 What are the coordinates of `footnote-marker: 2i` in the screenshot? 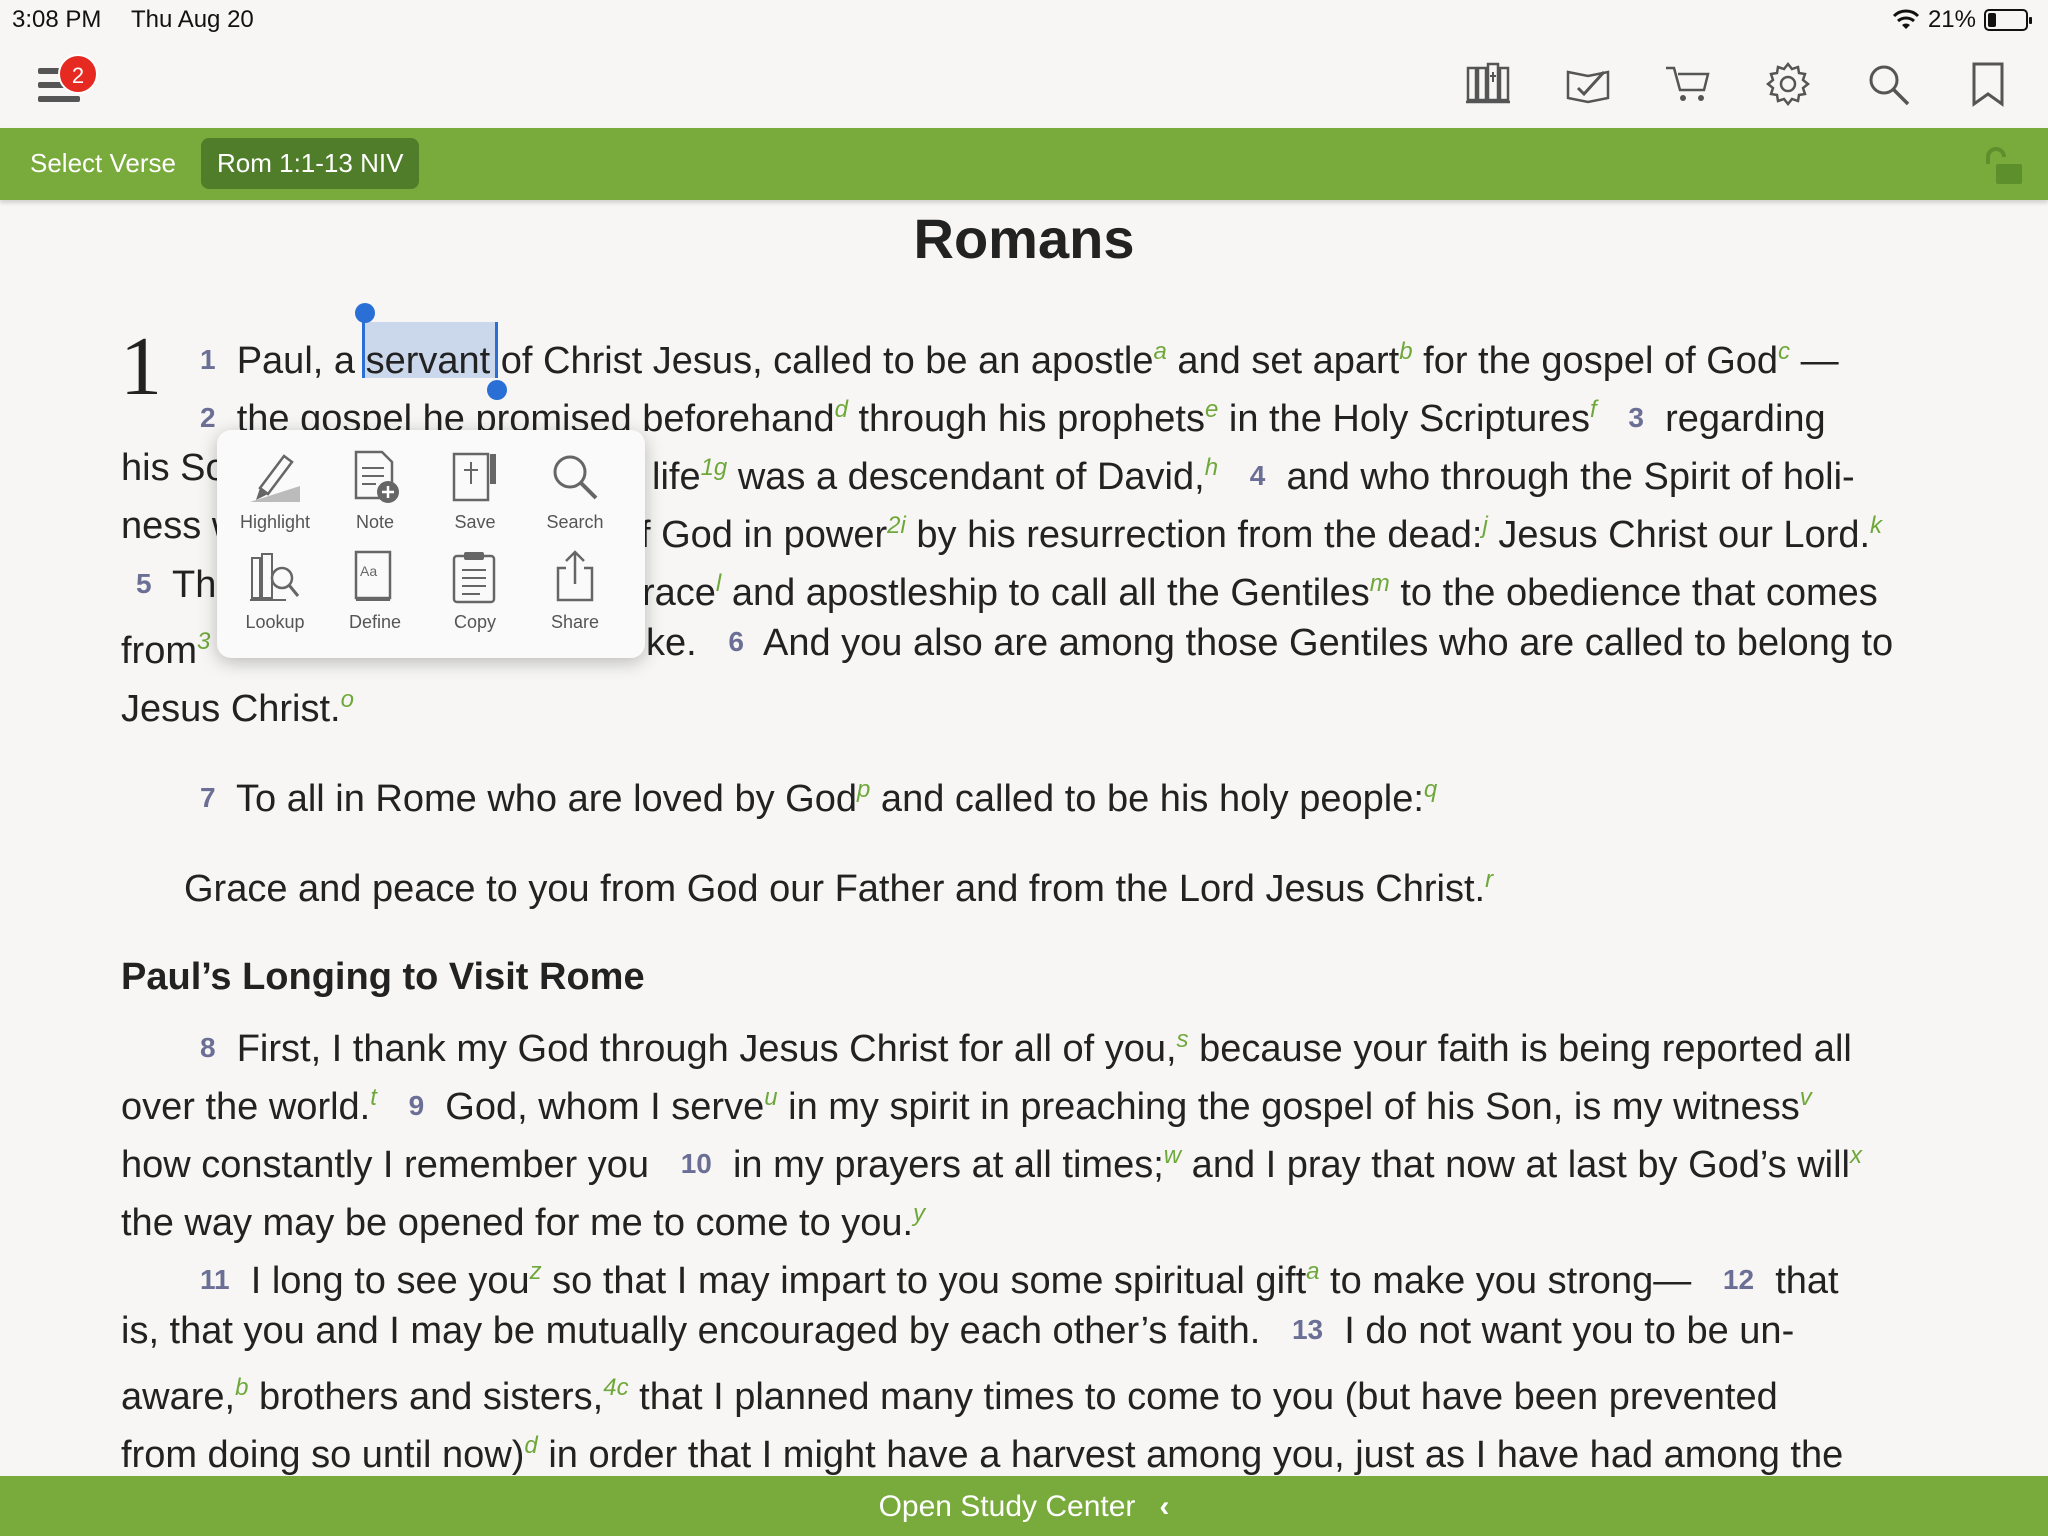 It's located at (896, 525).